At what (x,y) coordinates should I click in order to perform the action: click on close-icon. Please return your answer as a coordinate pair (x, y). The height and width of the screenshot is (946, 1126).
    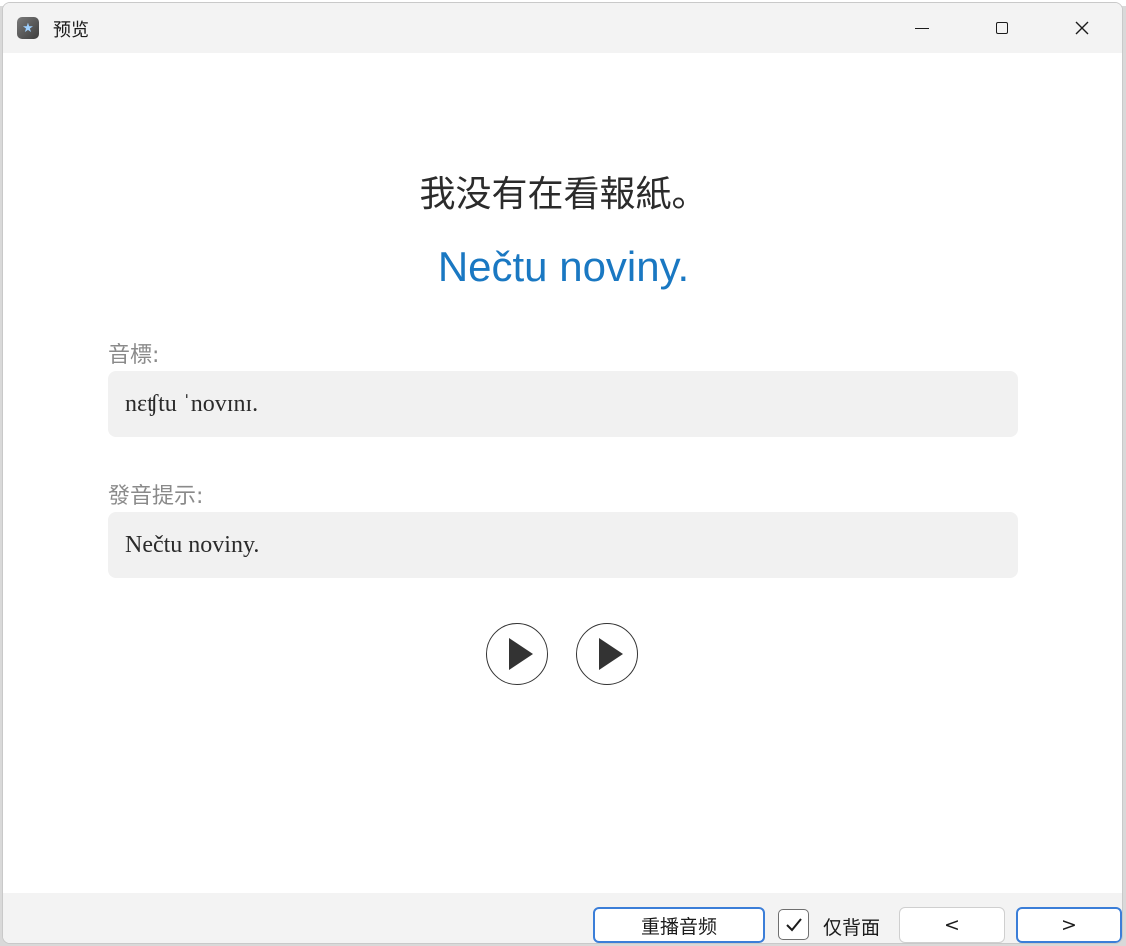
    Looking at the image, I should click on (1082, 28).